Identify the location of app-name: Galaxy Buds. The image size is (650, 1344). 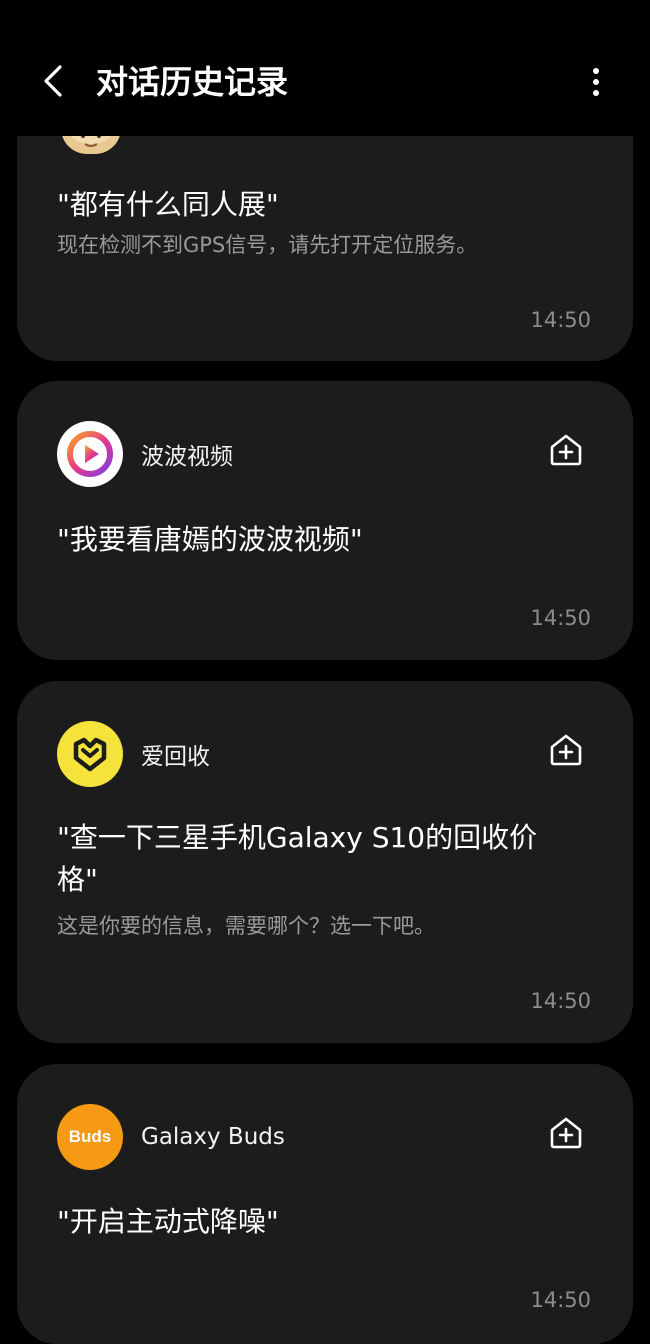
(213, 1137).